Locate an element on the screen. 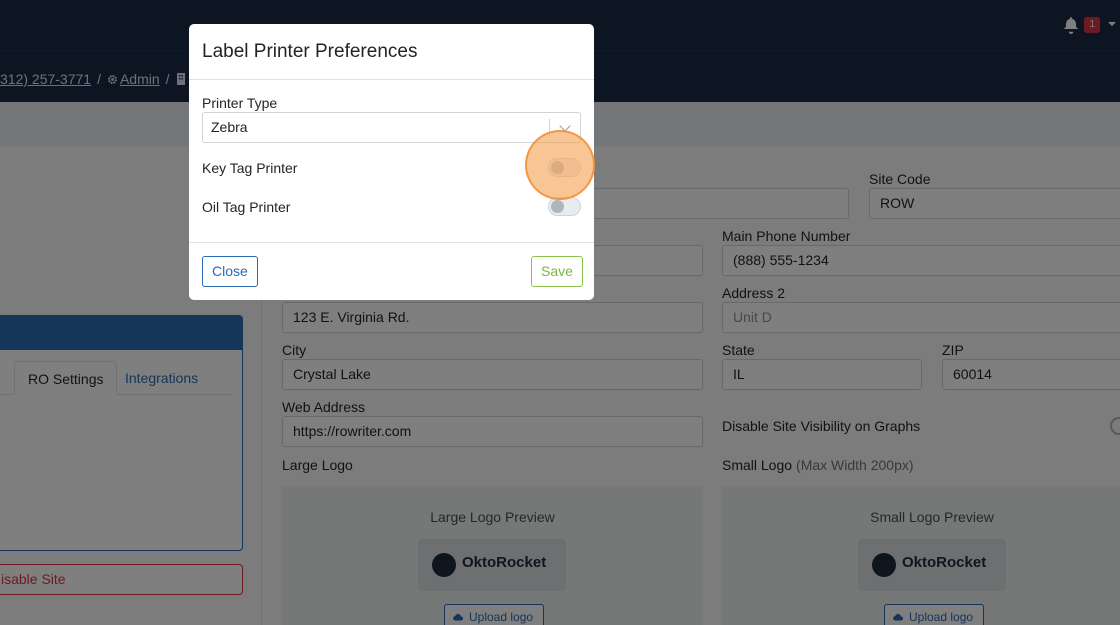 Image resolution: width=1120 pixels, height=625 pixels. printer-type-label: Printer Type is located at coordinates (240, 103).